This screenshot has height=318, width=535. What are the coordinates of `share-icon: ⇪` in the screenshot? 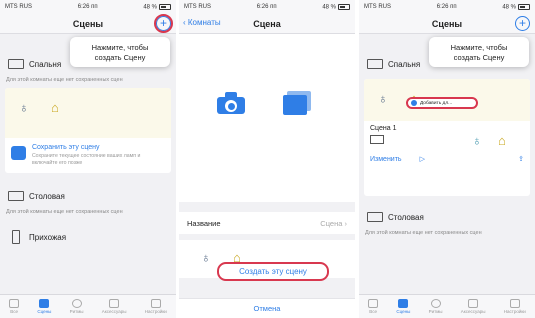 It's located at (521, 159).